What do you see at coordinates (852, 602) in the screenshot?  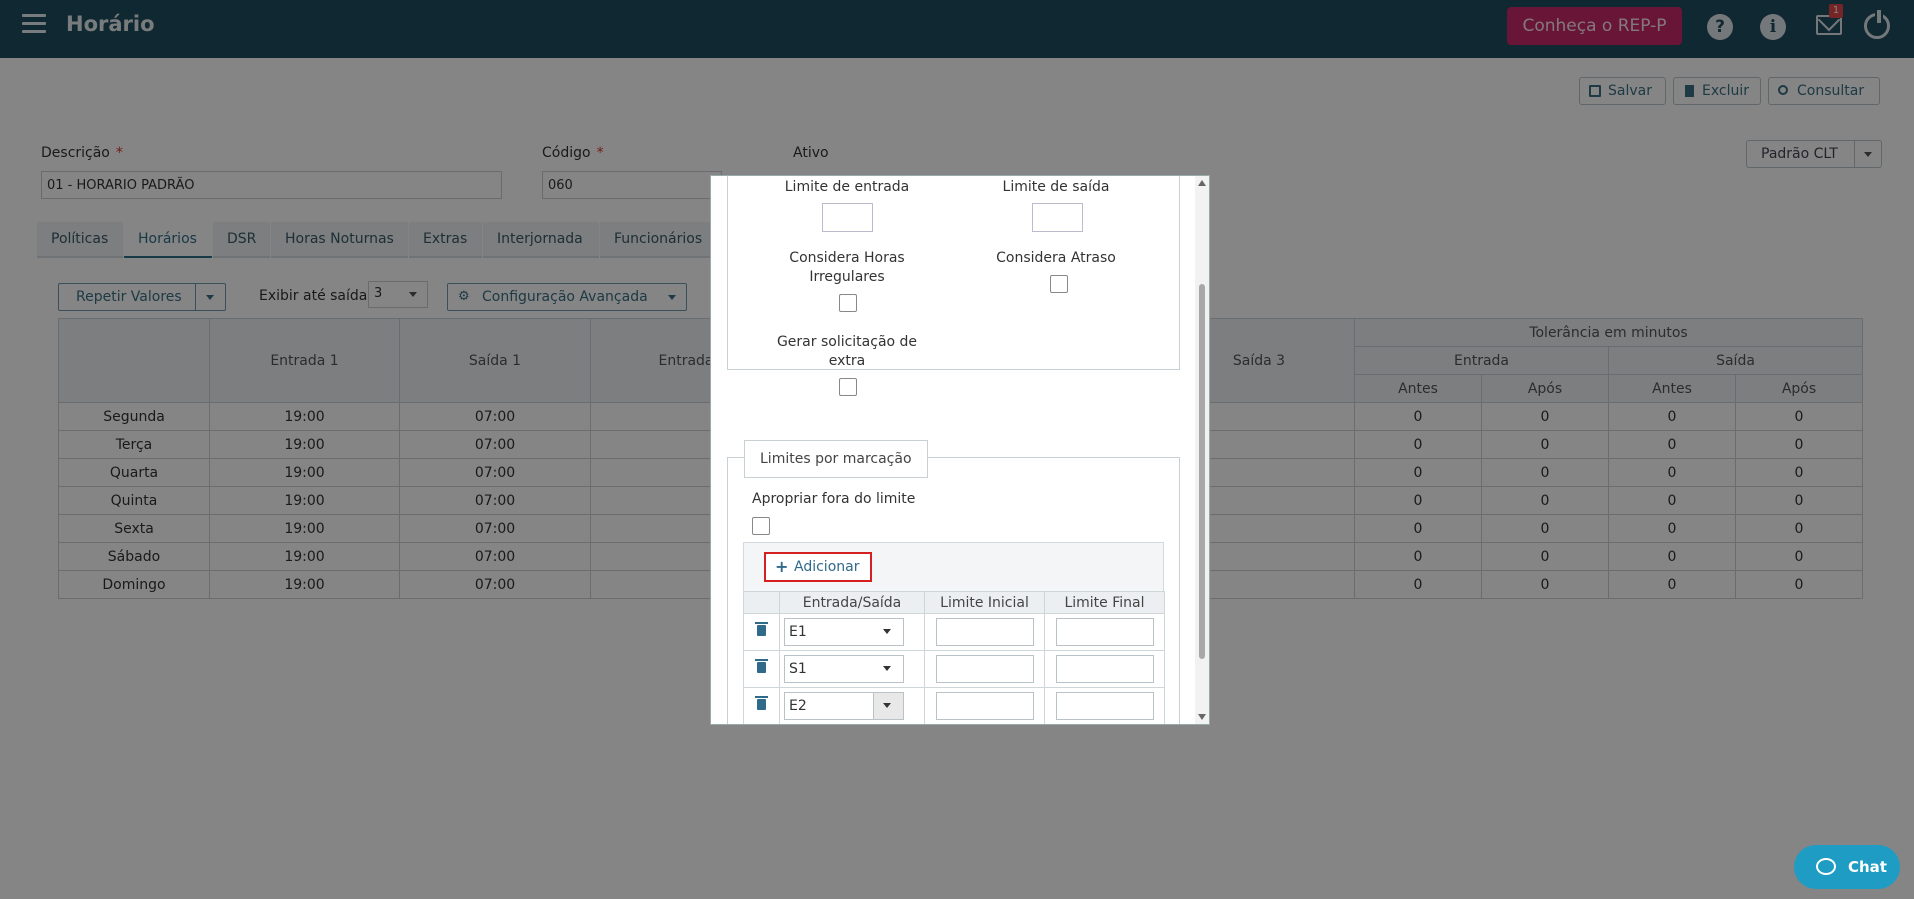 I see `entrada-saida-header: Entrada/Saída` at bounding box center [852, 602].